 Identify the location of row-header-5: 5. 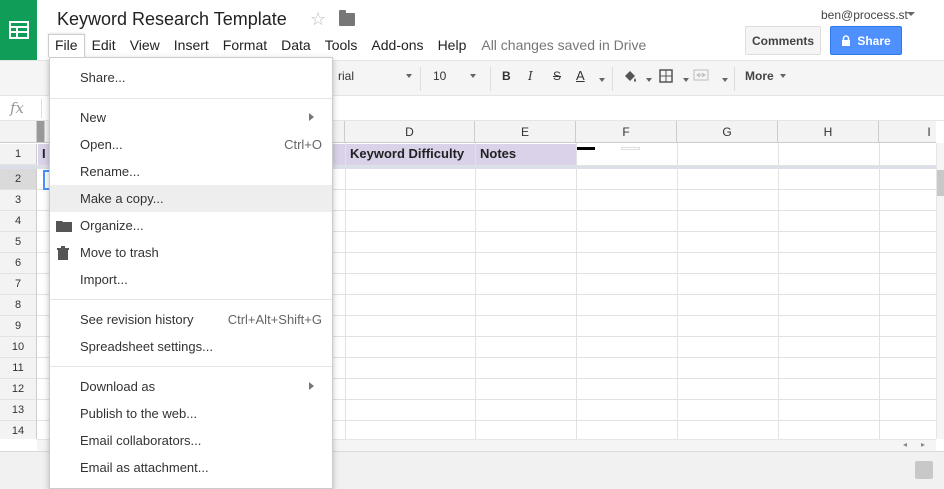
(18, 242).